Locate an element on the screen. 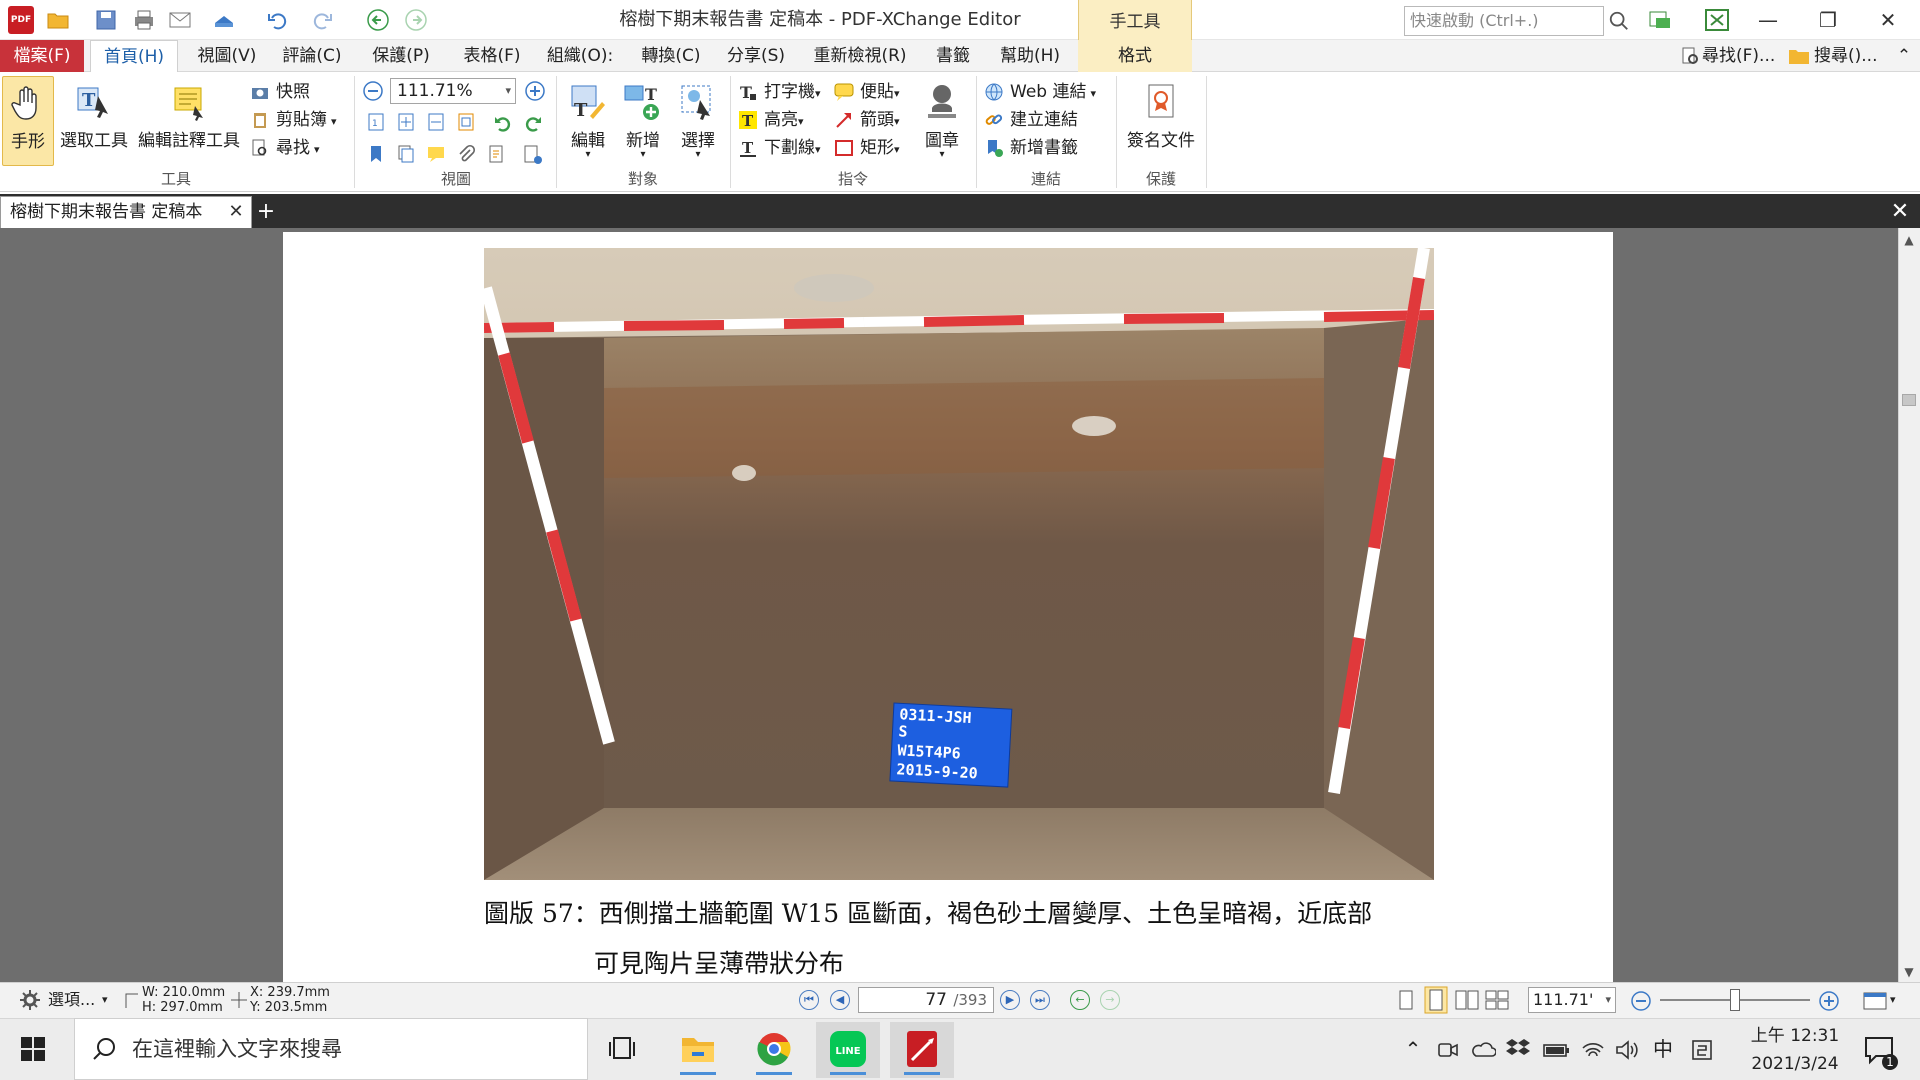 Image resolution: width=1920 pixels, height=1080 pixels. find-tool-button: 尋找 ▾ is located at coordinates (285, 148).